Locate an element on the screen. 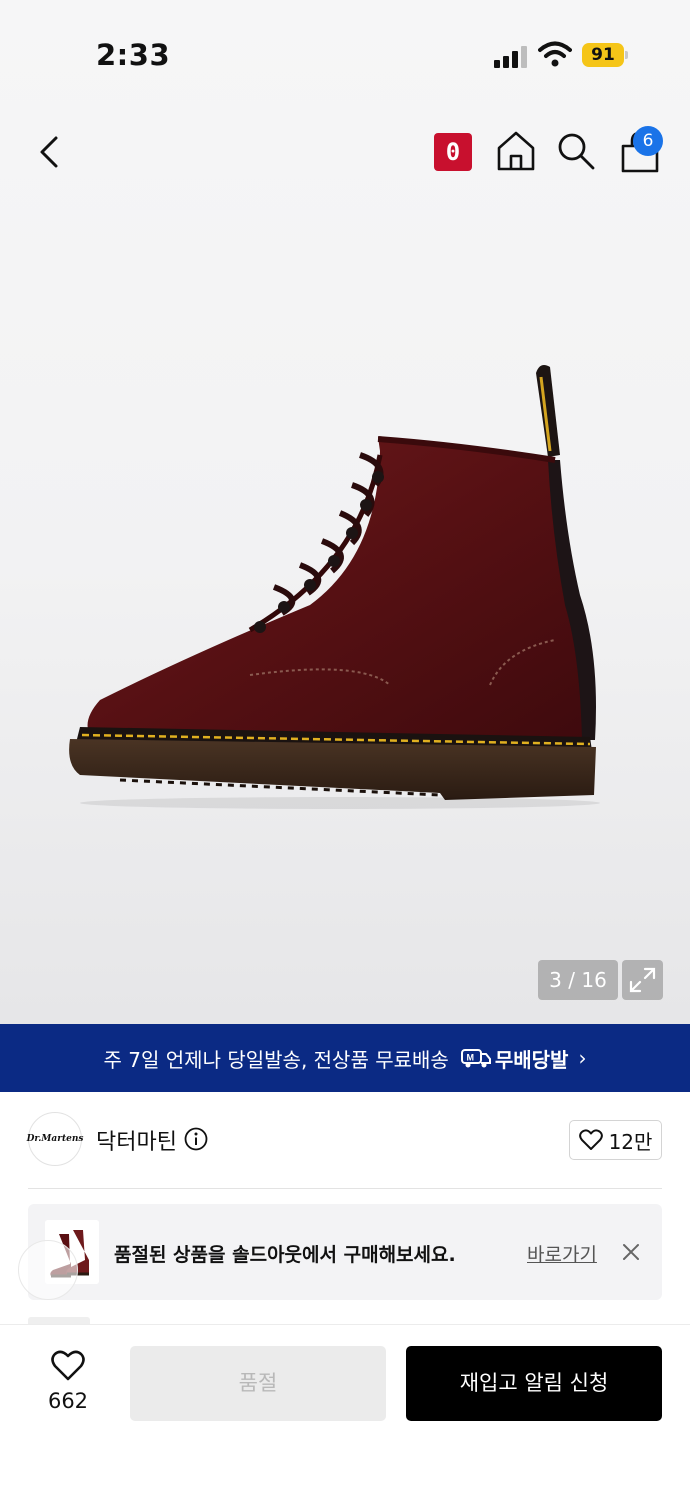  delivery-truck-icon: M is located at coordinates (475, 1058).